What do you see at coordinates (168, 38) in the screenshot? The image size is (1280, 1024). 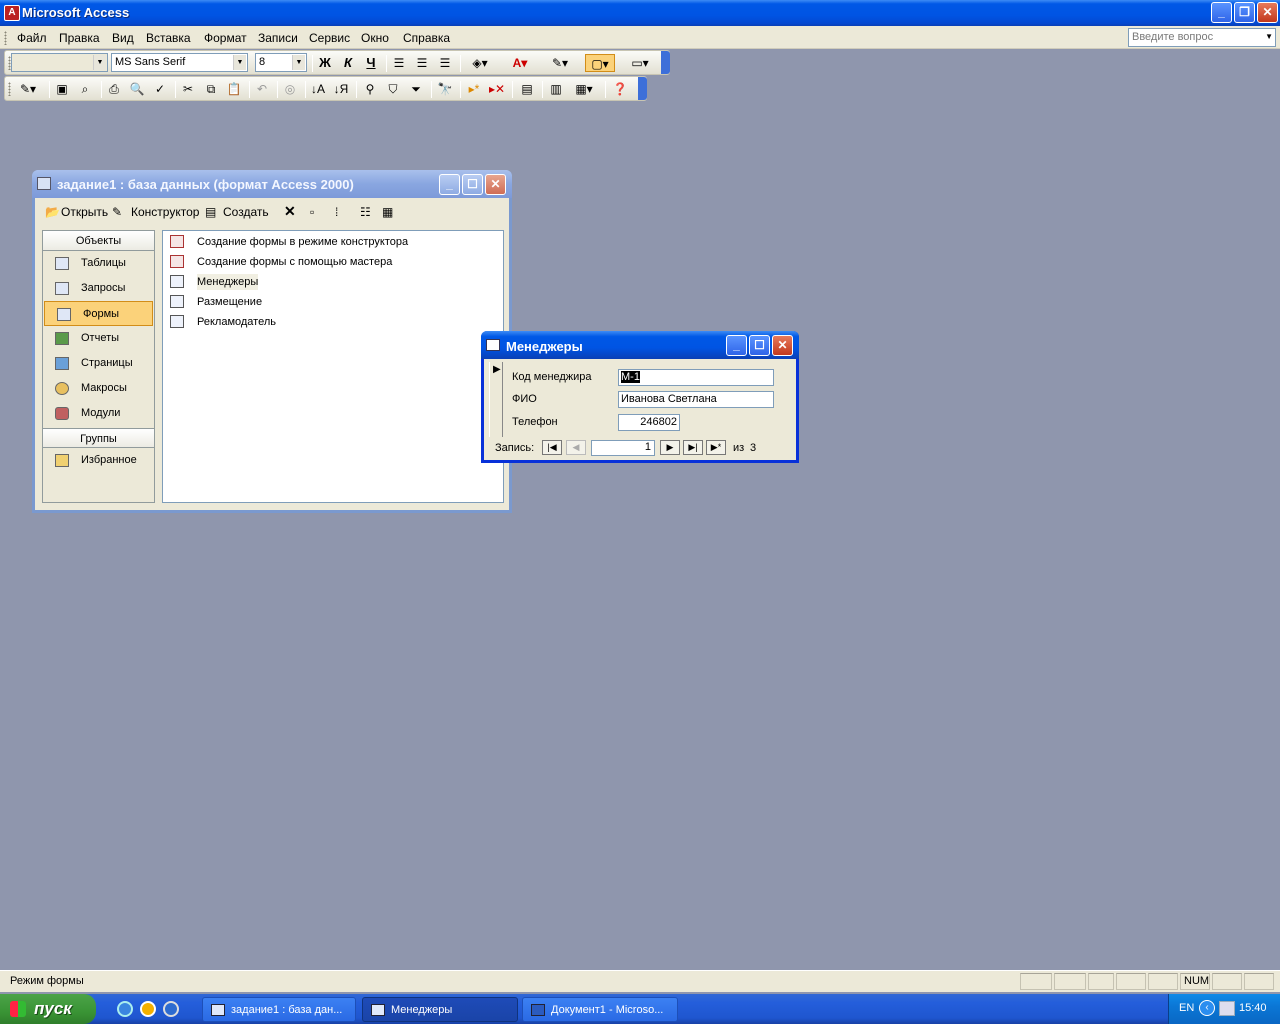 I see `menu-insert: Вставка` at bounding box center [168, 38].